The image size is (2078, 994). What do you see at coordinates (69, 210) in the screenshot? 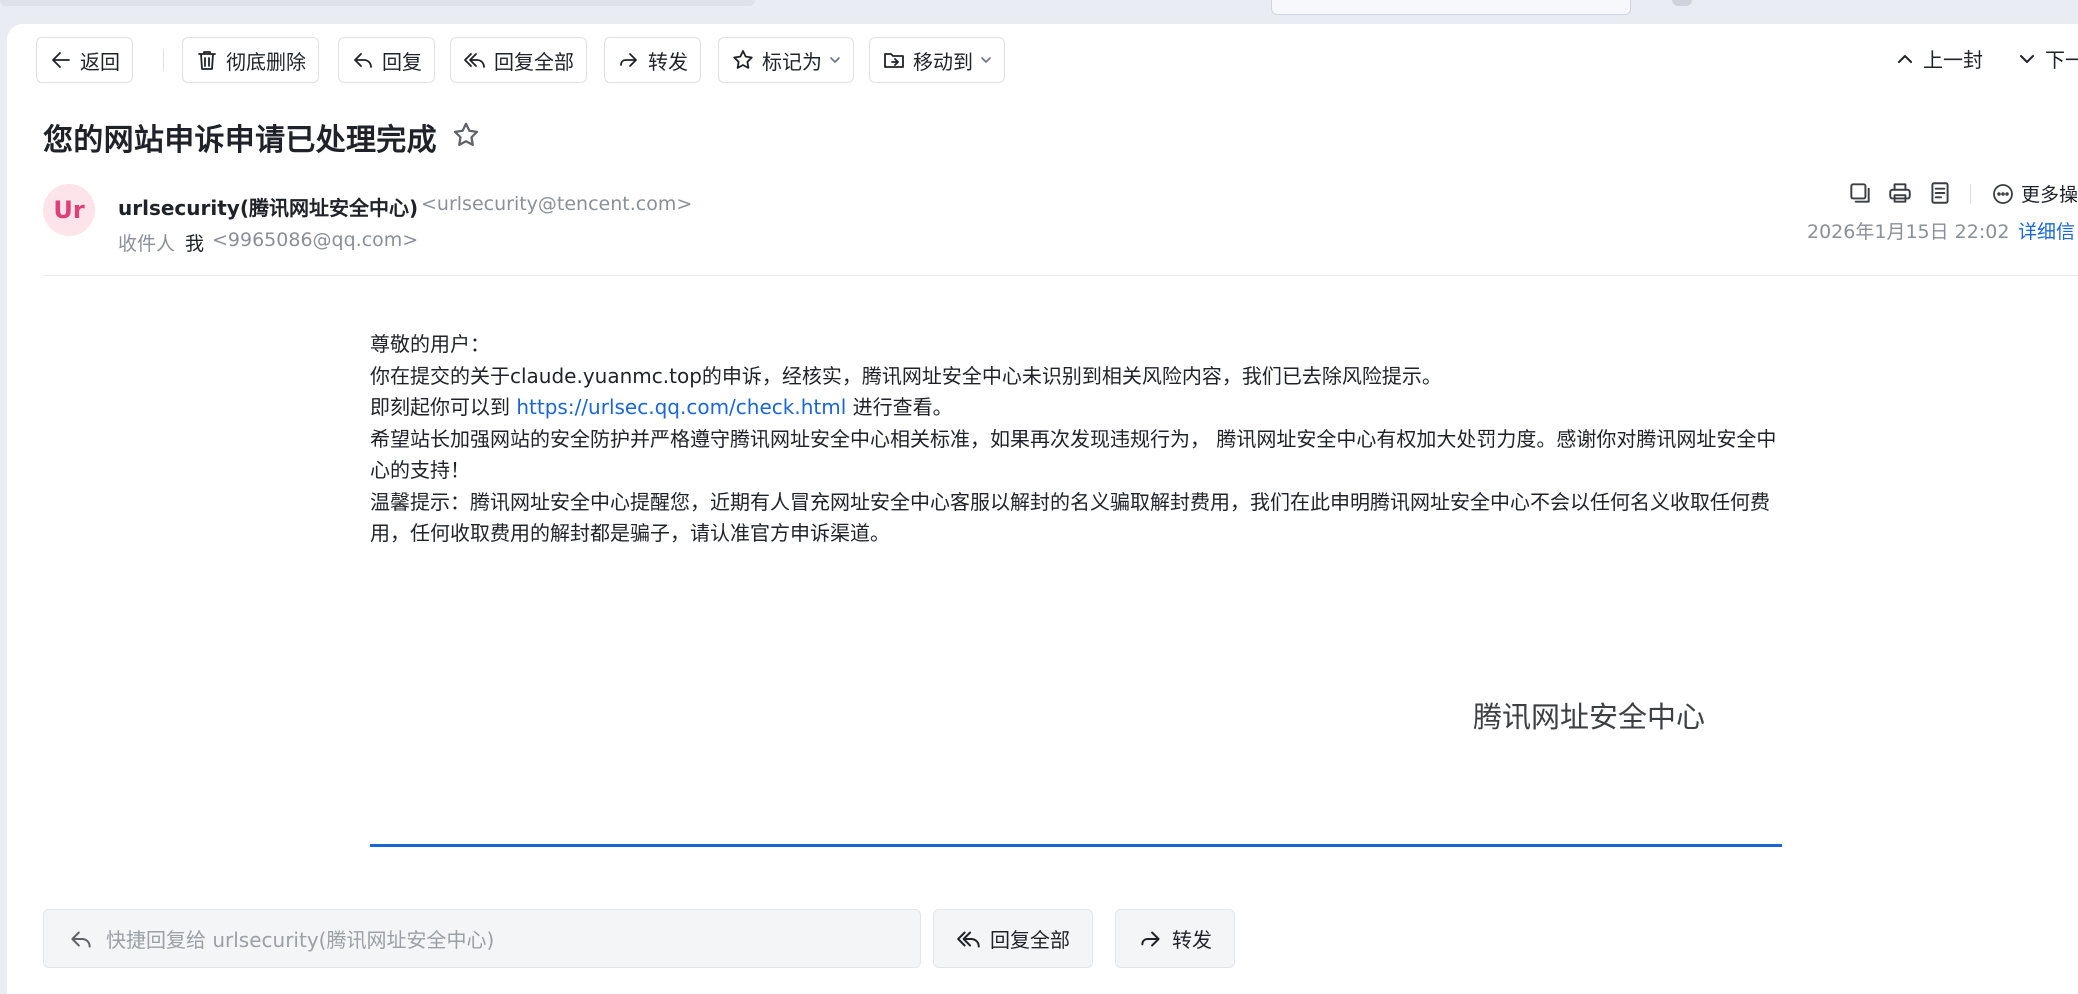
I see `sender-avatar: Ur` at bounding box center [69, 210].